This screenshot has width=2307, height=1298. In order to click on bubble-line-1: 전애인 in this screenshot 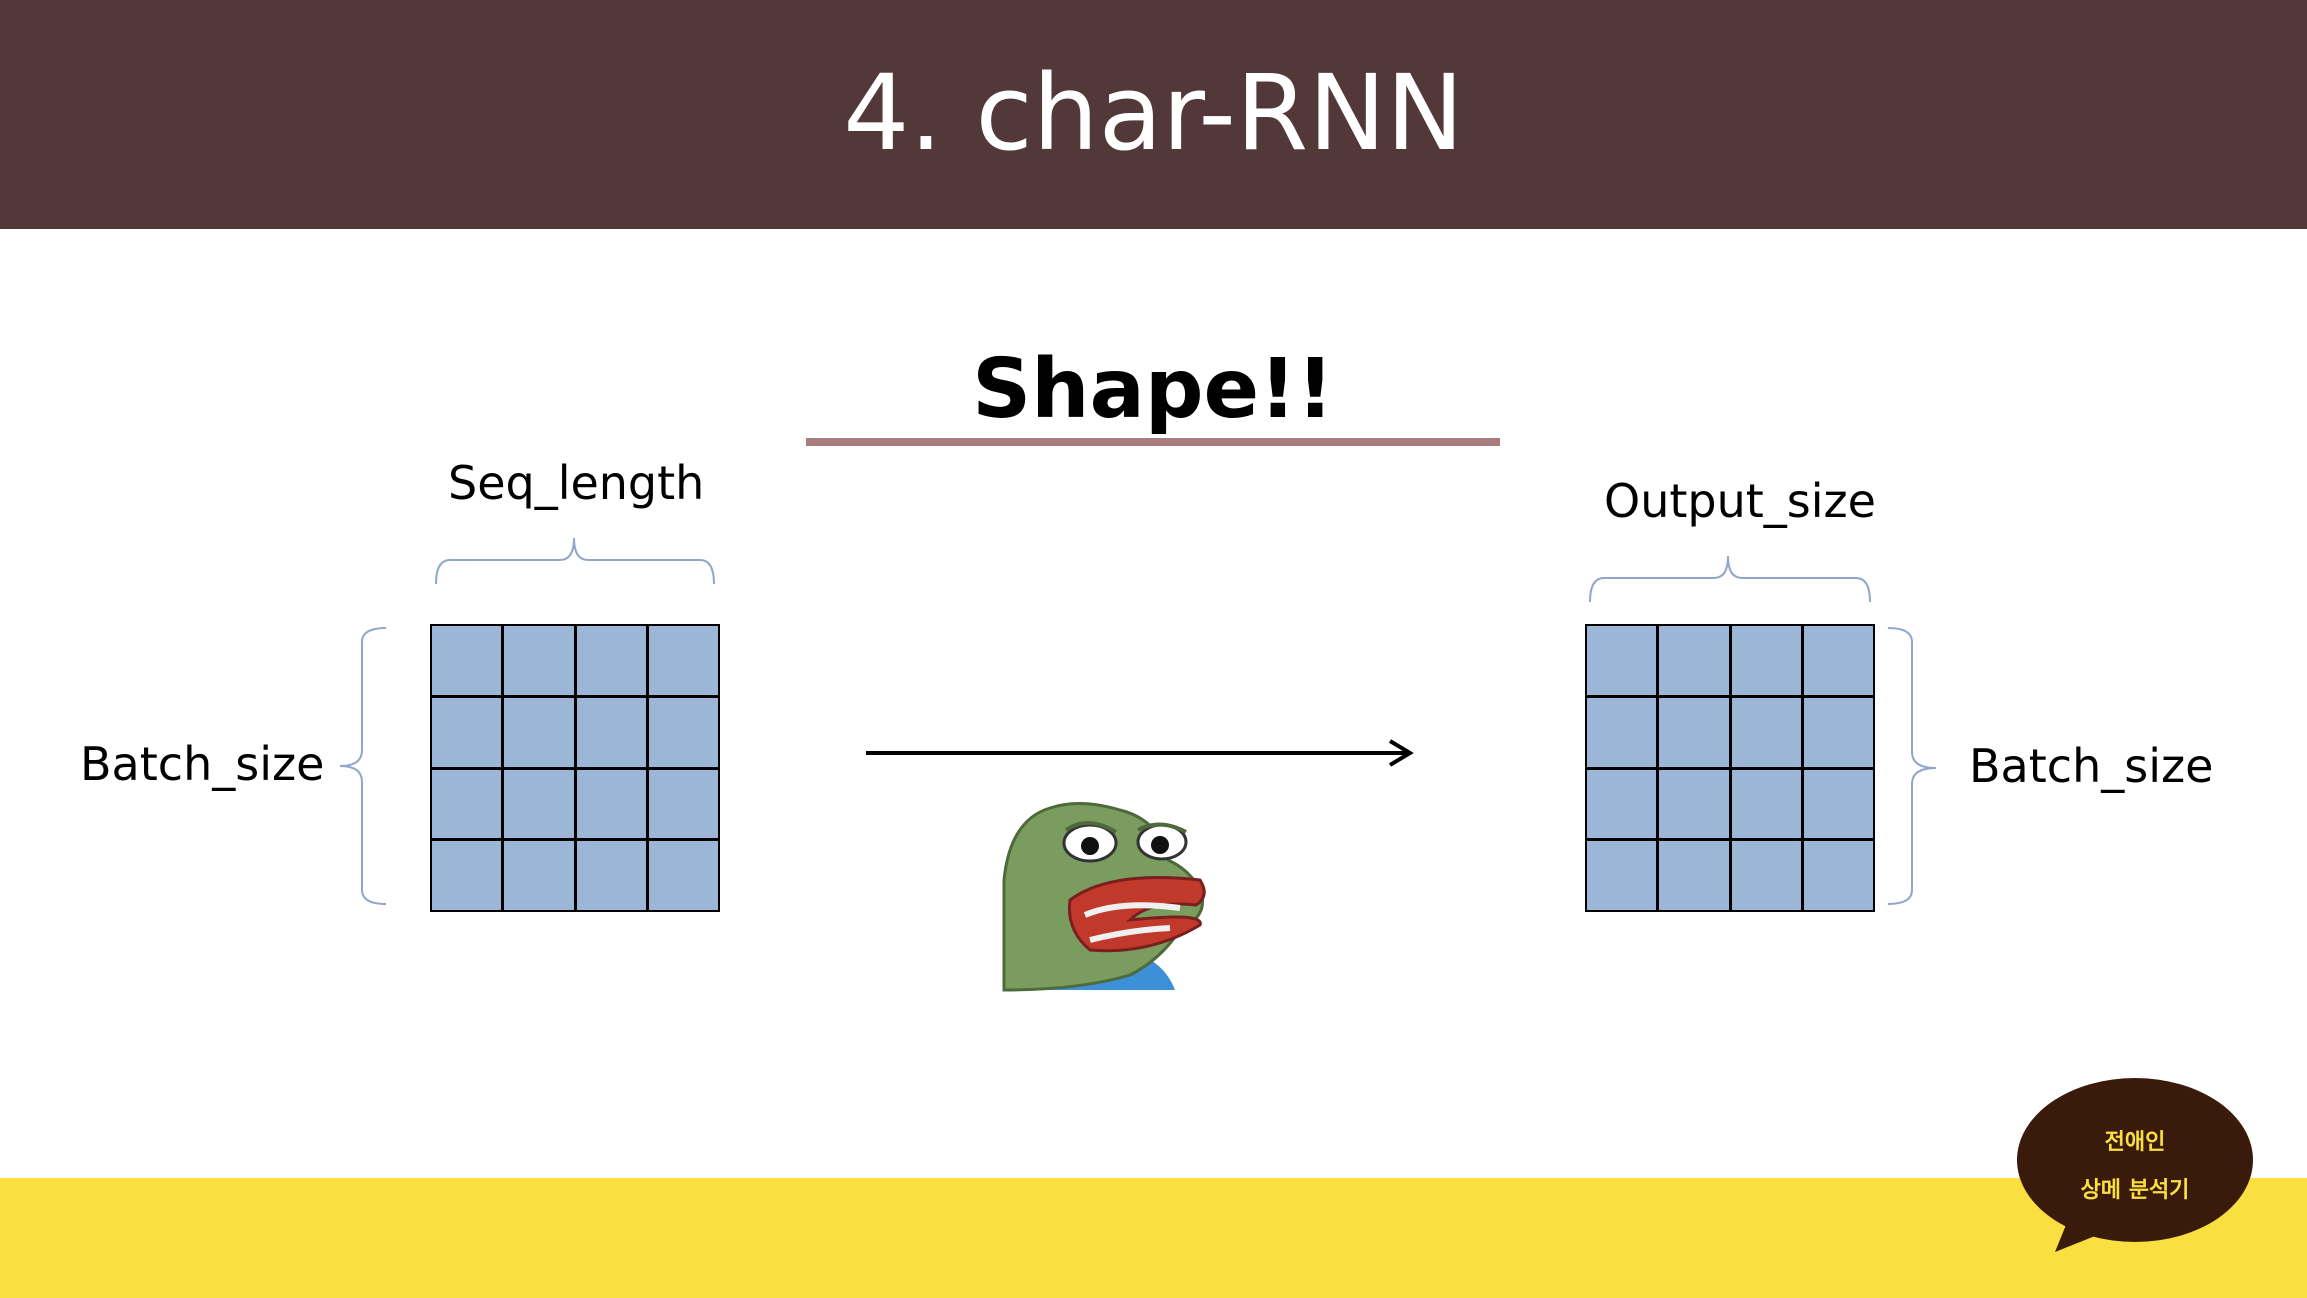, I will do `click(2135, 1142)`.